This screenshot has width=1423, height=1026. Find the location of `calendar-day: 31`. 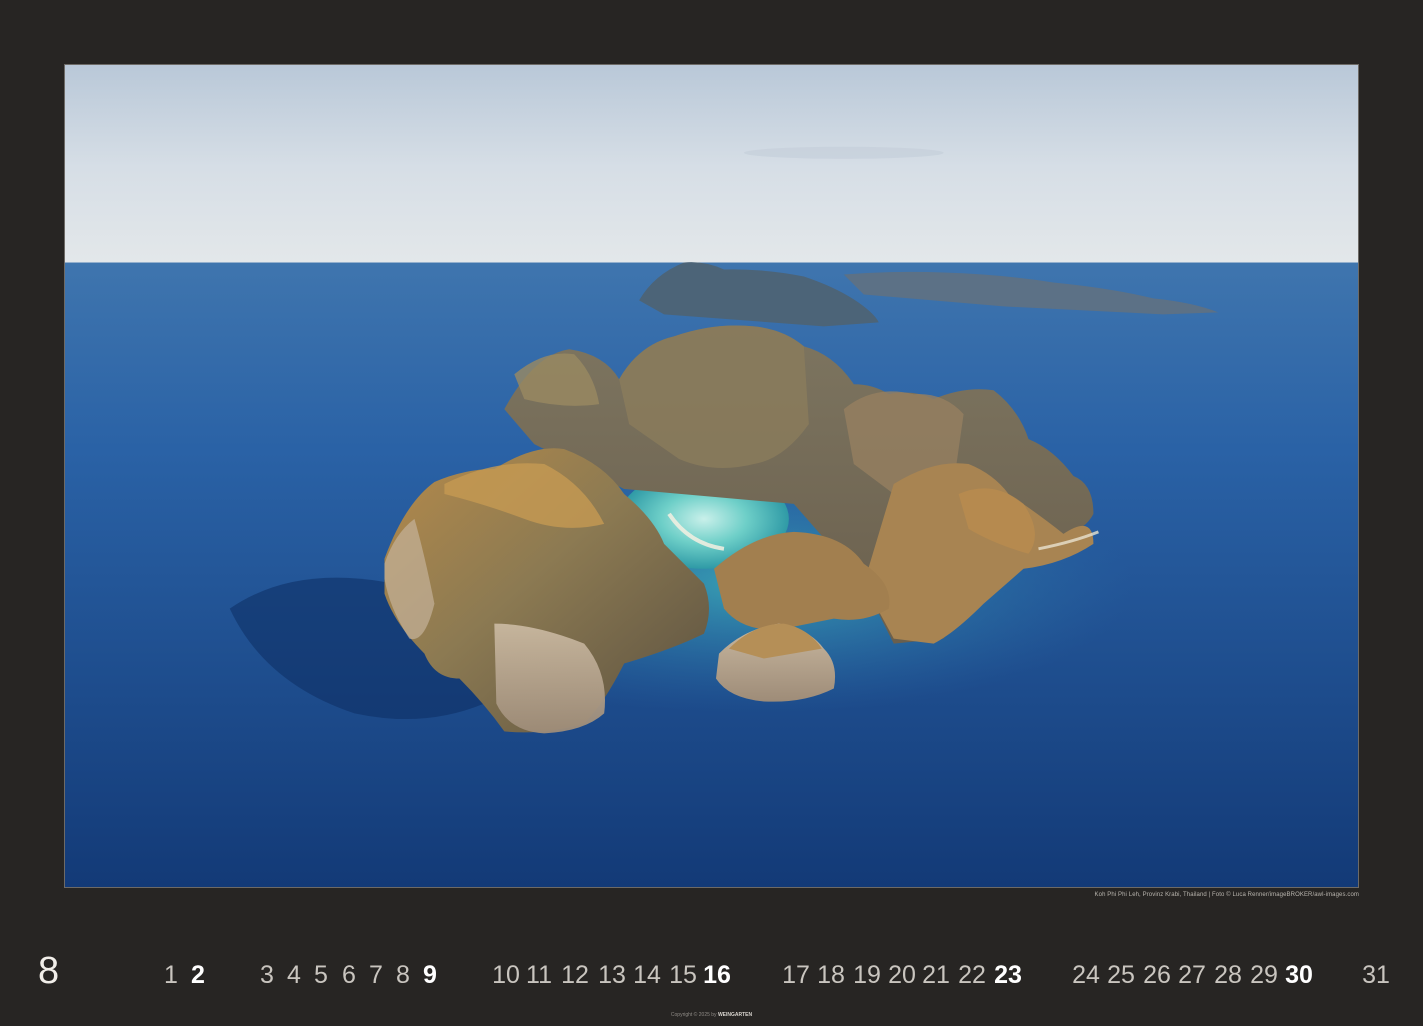

calendar-day: 31 is located at coordinates (1376, 975).